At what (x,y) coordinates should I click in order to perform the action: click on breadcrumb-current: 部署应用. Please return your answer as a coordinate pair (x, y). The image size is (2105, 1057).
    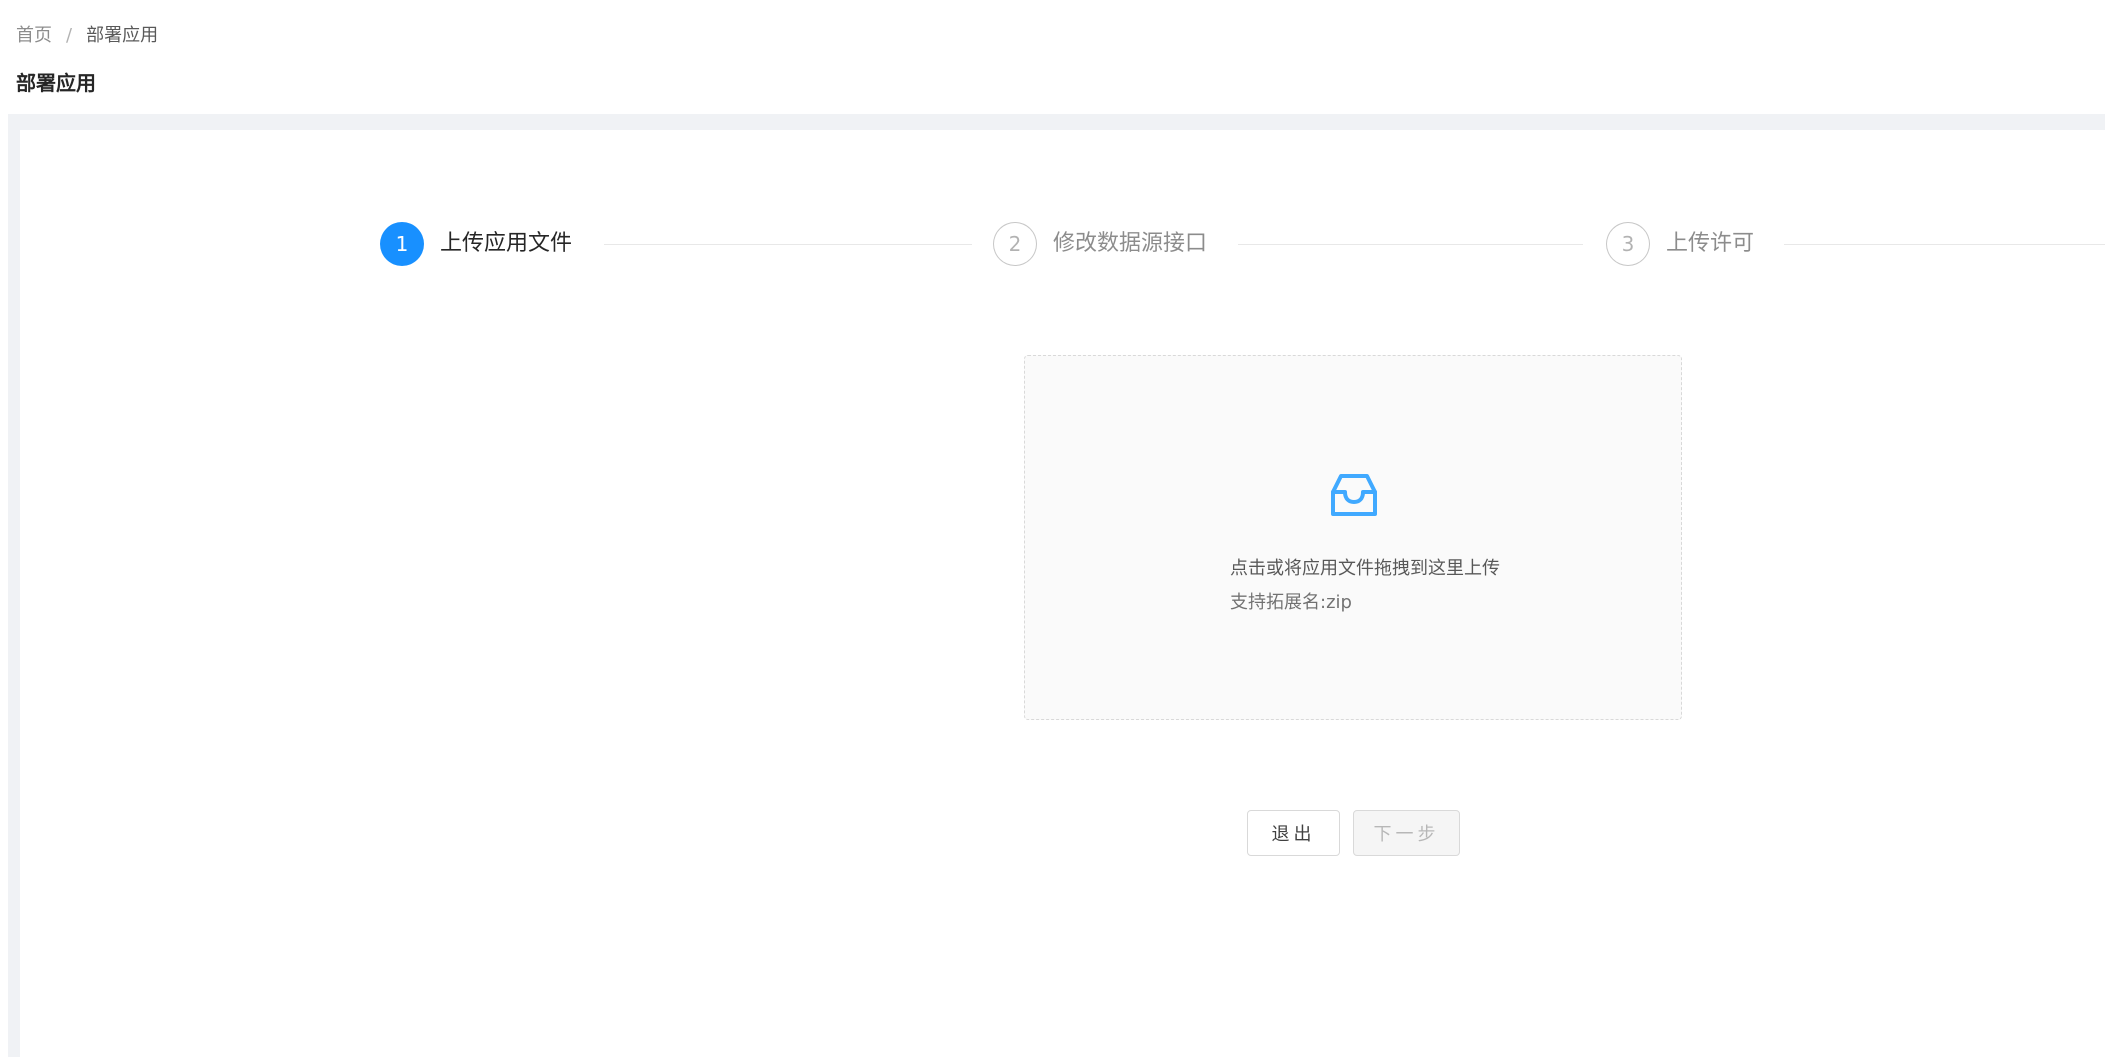
    Looking at the image, I should click on (122, 35).